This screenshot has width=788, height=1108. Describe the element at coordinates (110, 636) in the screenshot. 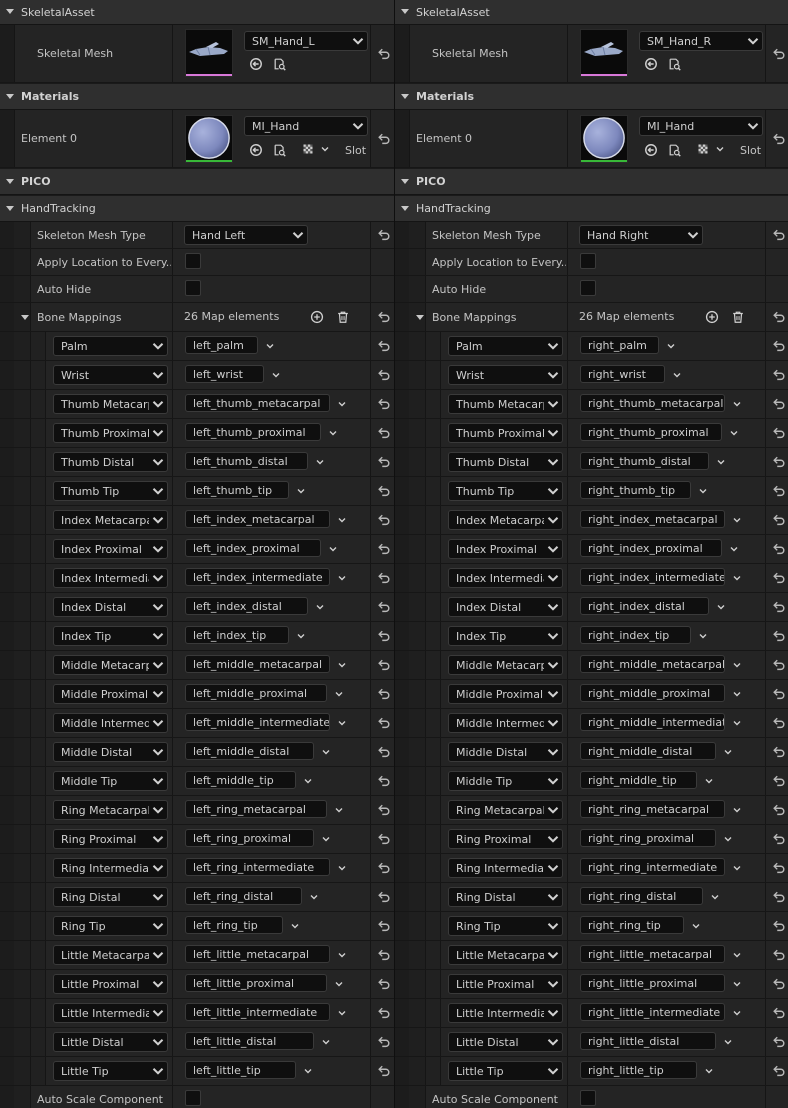

I see `bone-key-combo: Index Tip` at that location.